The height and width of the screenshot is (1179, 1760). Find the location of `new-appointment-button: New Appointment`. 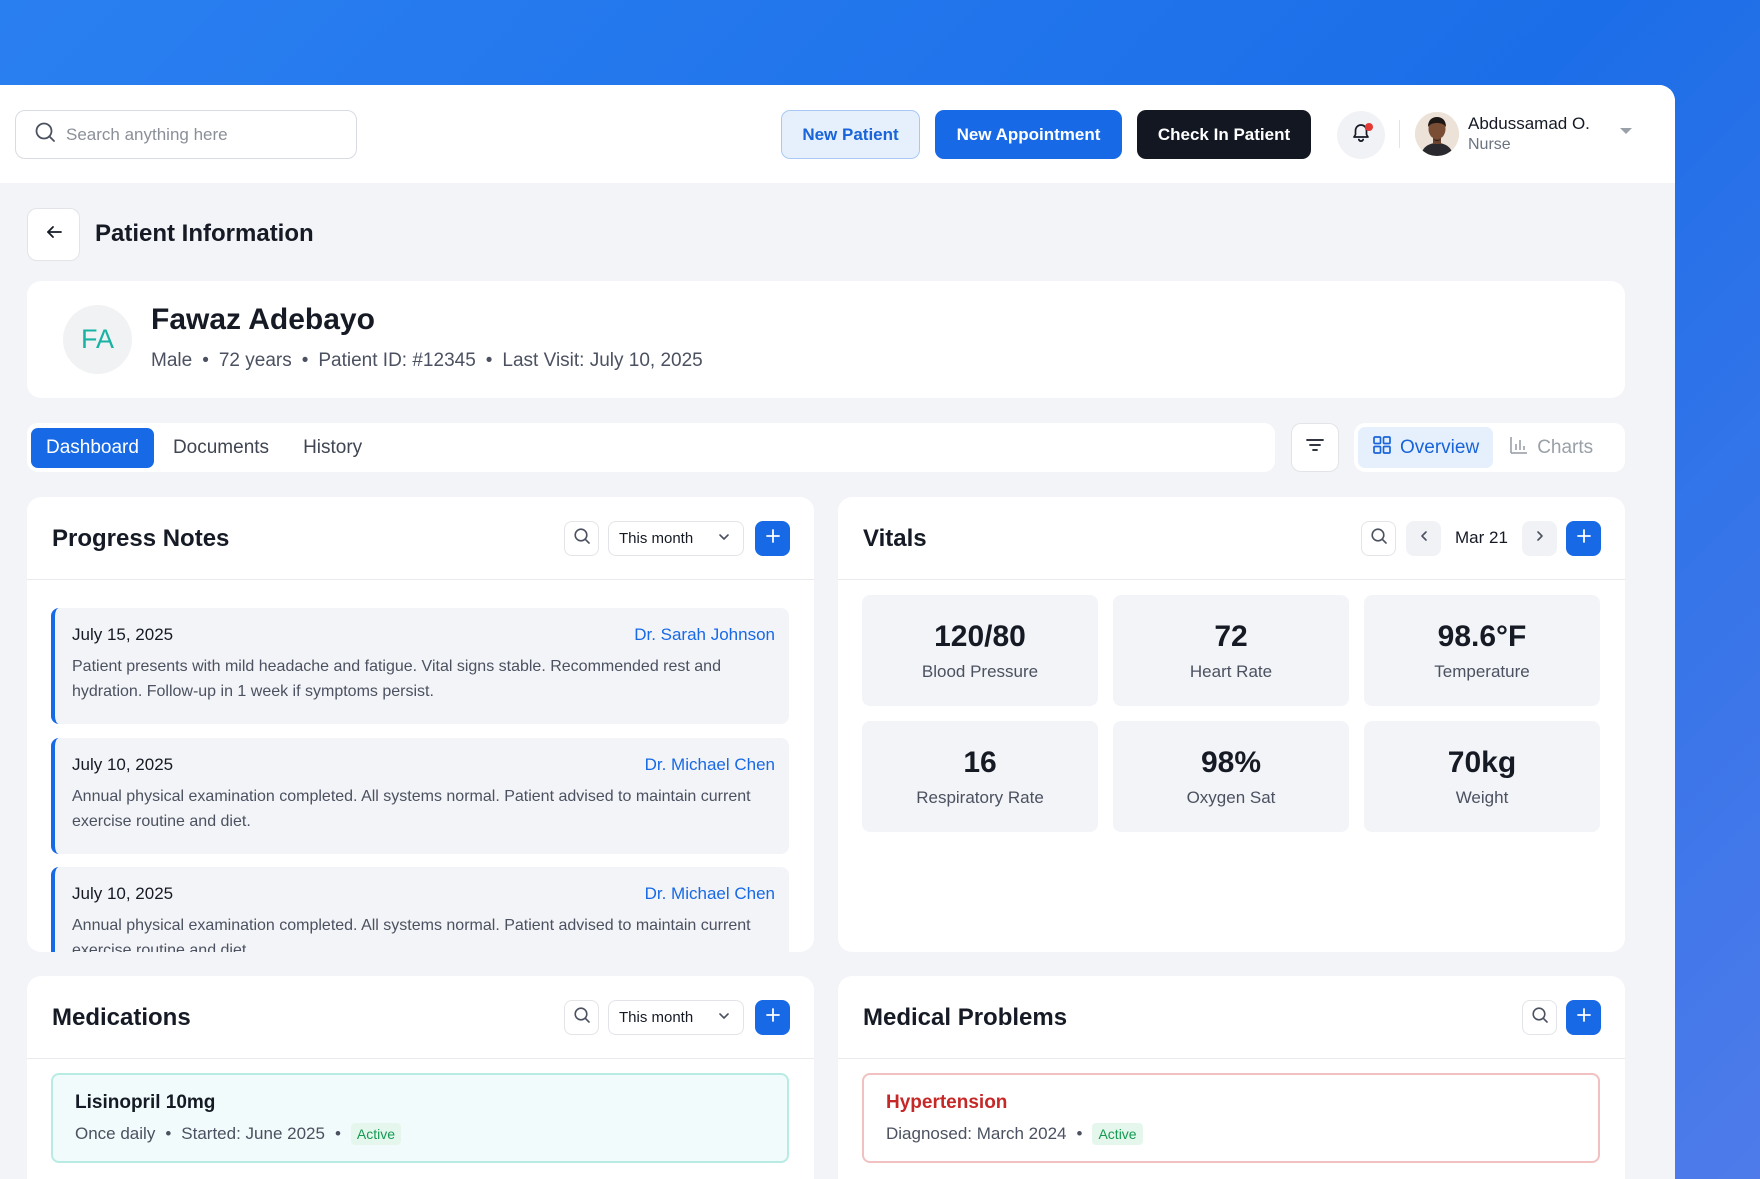

new-appointment-button: New Appointment is located at coordinates (1028, 134).